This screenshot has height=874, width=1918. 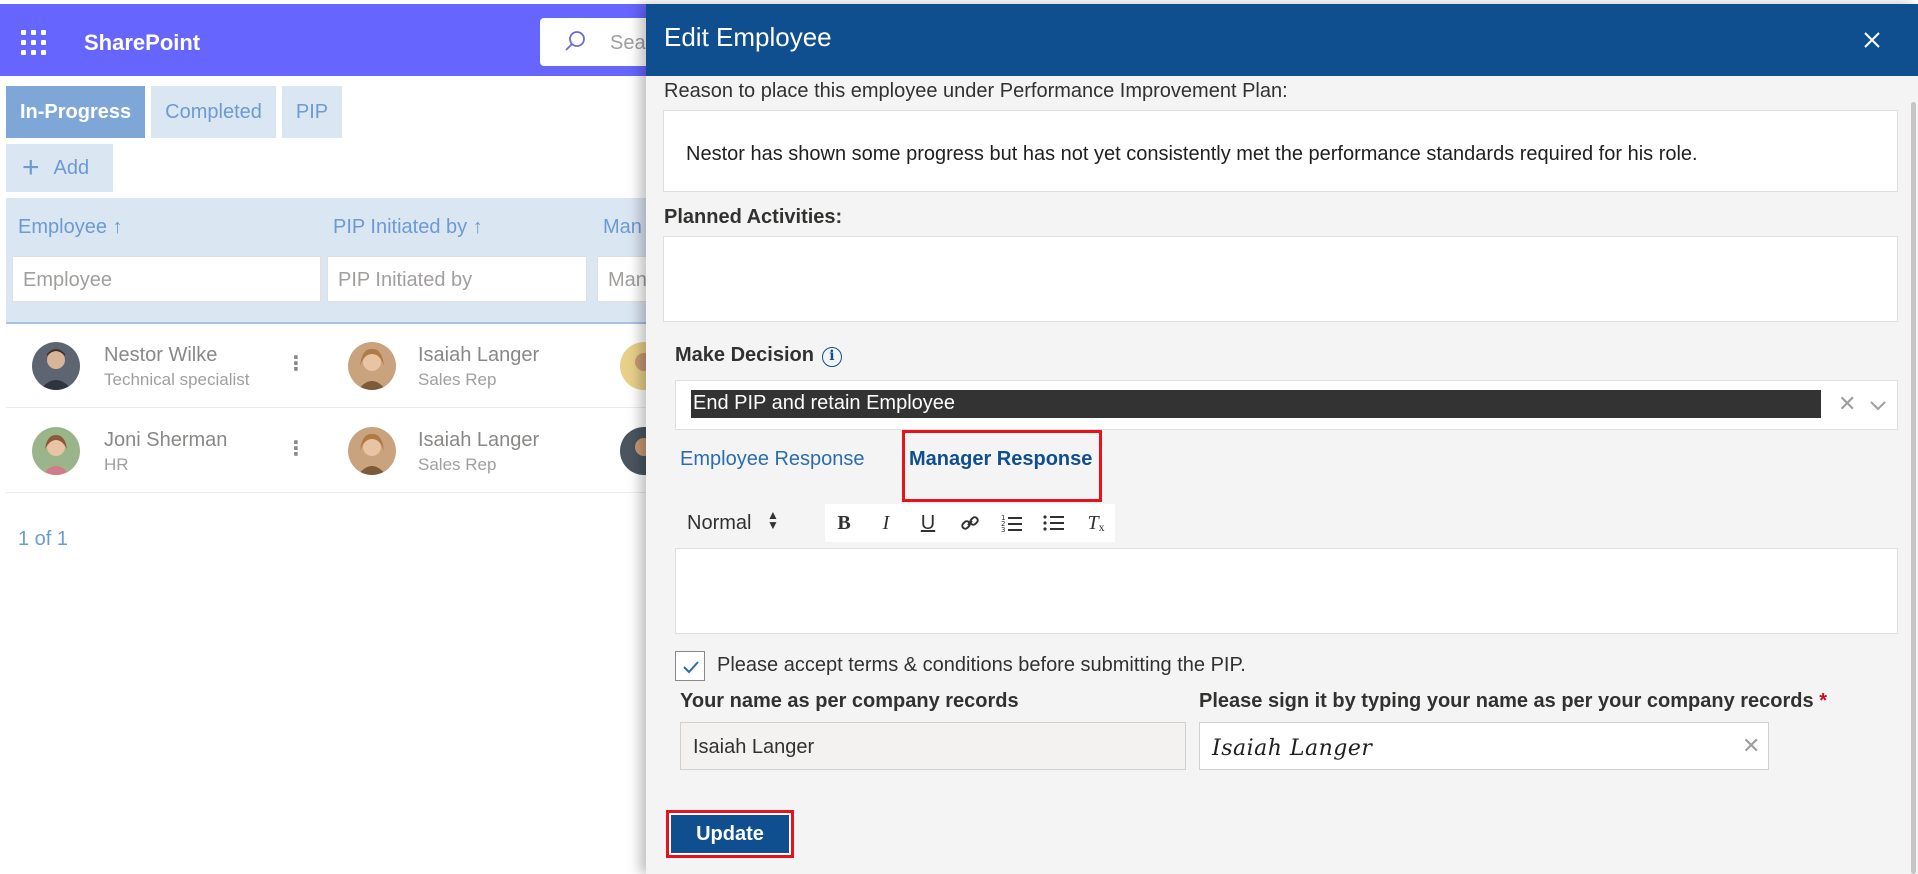 I want to click on activities-textarea, so click(x=1280, y=279).